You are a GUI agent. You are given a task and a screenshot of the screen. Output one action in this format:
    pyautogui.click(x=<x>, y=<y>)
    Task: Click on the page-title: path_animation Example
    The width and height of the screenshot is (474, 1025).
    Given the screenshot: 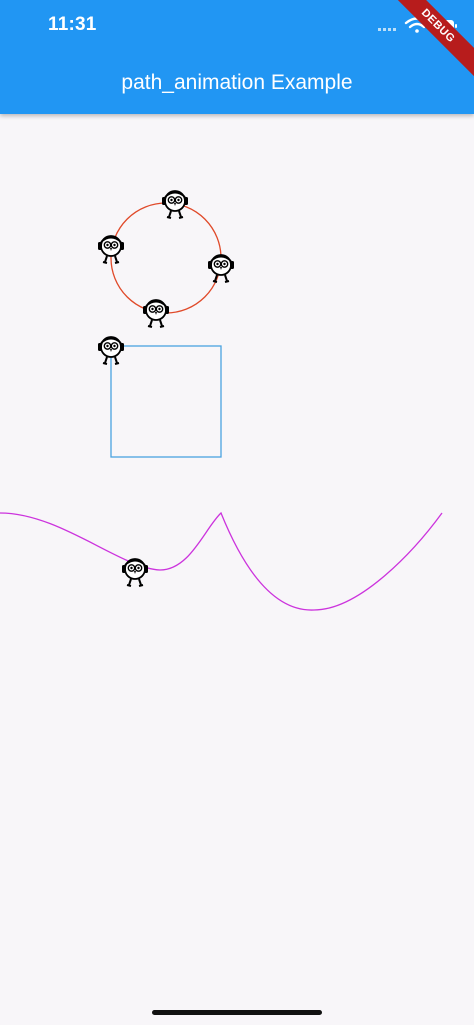 What is the action you would take?
    pyautogui.click(x=237, y=82)
    